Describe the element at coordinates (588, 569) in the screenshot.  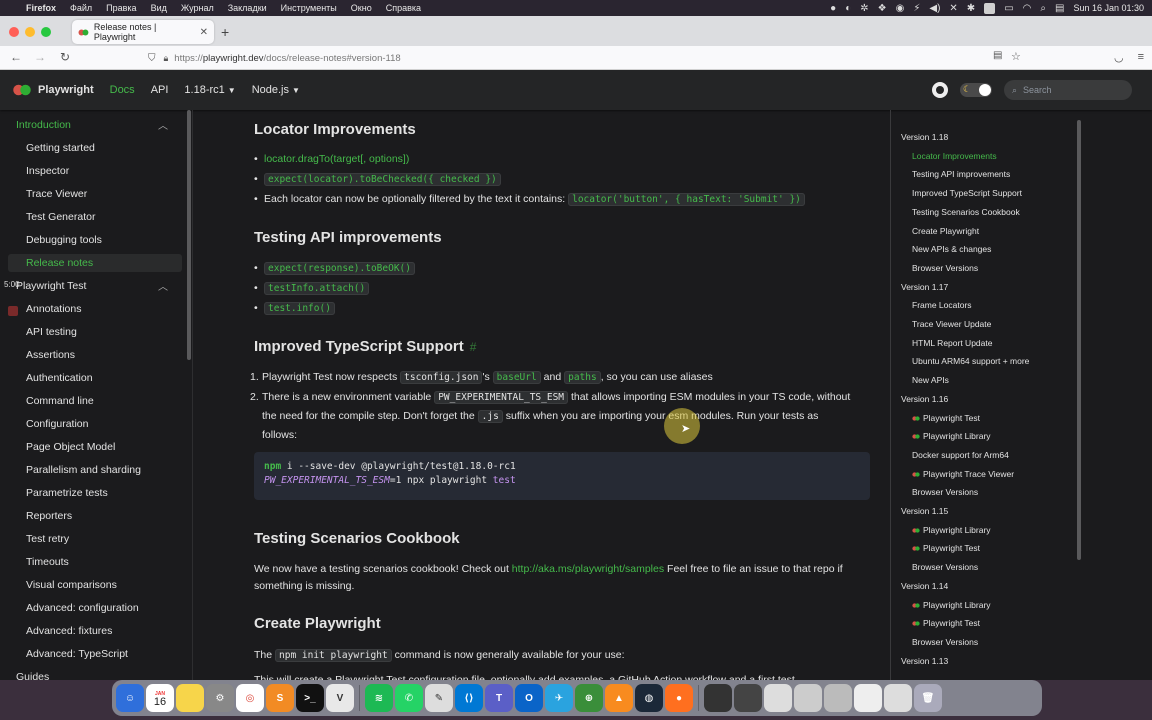
I see `link-samples: http://aka.ms/playwright/samples` at that location.